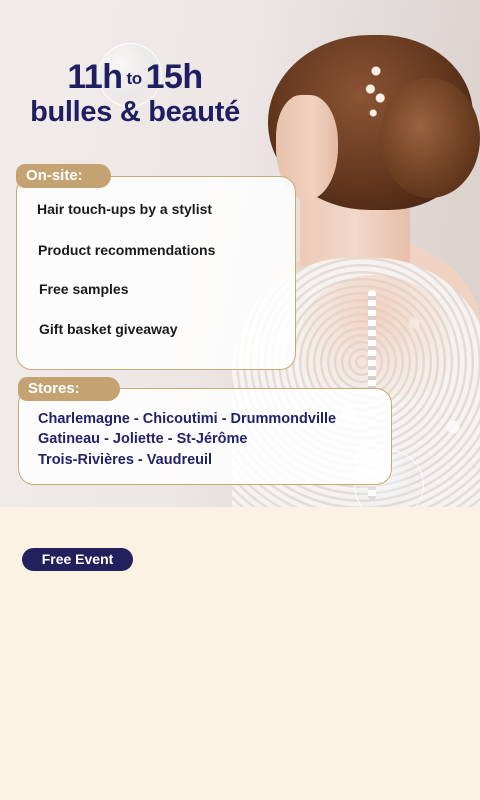 The image size is (480, 800). I want to click on onsite-item: Free samples, so click(84, 289).